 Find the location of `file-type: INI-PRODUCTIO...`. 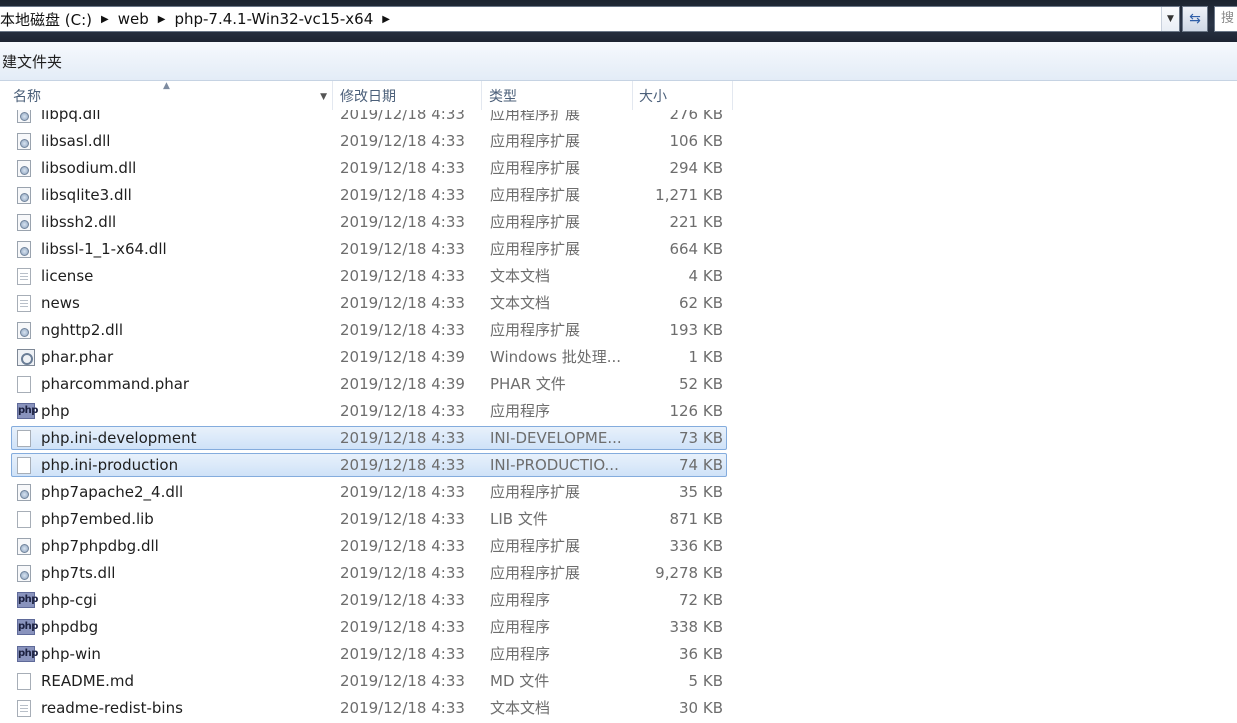

file-type: INI-PRODUCTIO... is located at coordinates (554, 465).